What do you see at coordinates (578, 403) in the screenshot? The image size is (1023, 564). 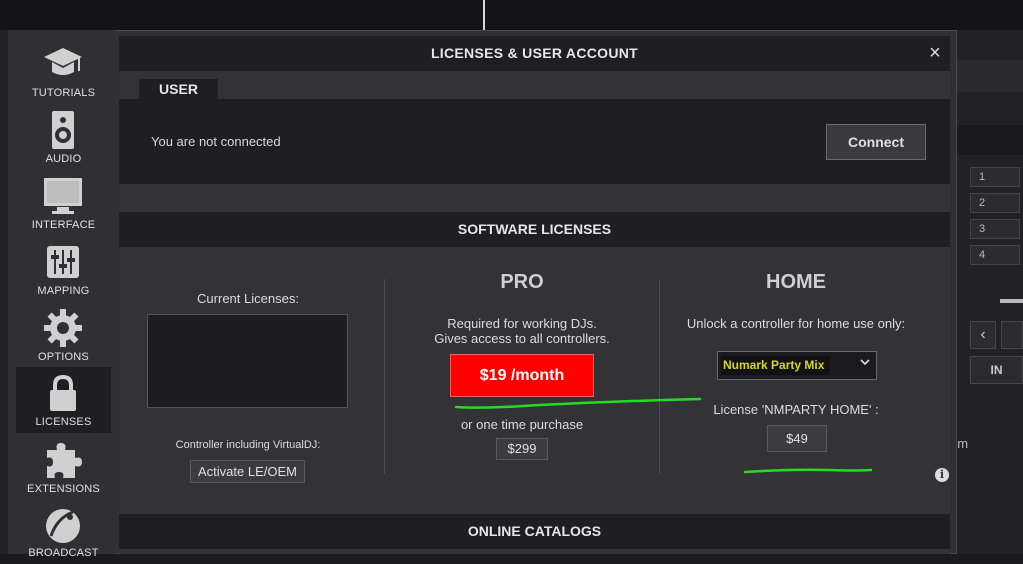 I see `annotation-underline-pro` at bounding box center [578, 403].